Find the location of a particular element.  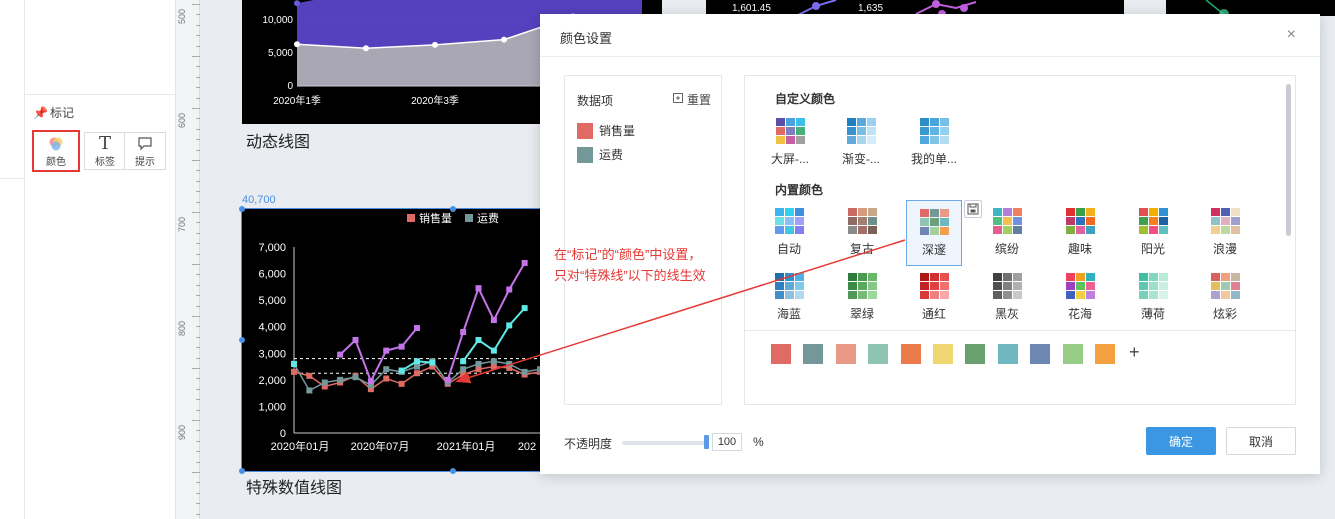

mark-color-button: 颜色 is located at coordinates (56, 151).